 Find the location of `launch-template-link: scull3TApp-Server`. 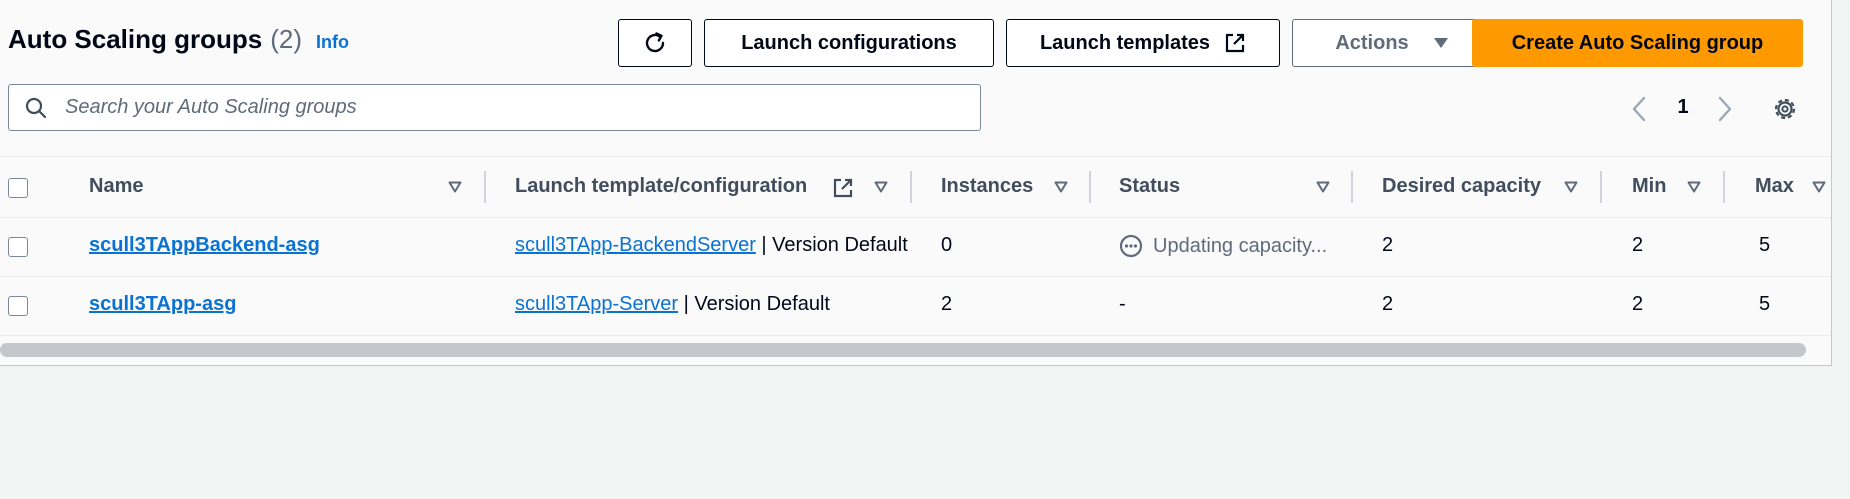

launch-template-link: scull3TApp-Server is located at coordinates (596, 304).